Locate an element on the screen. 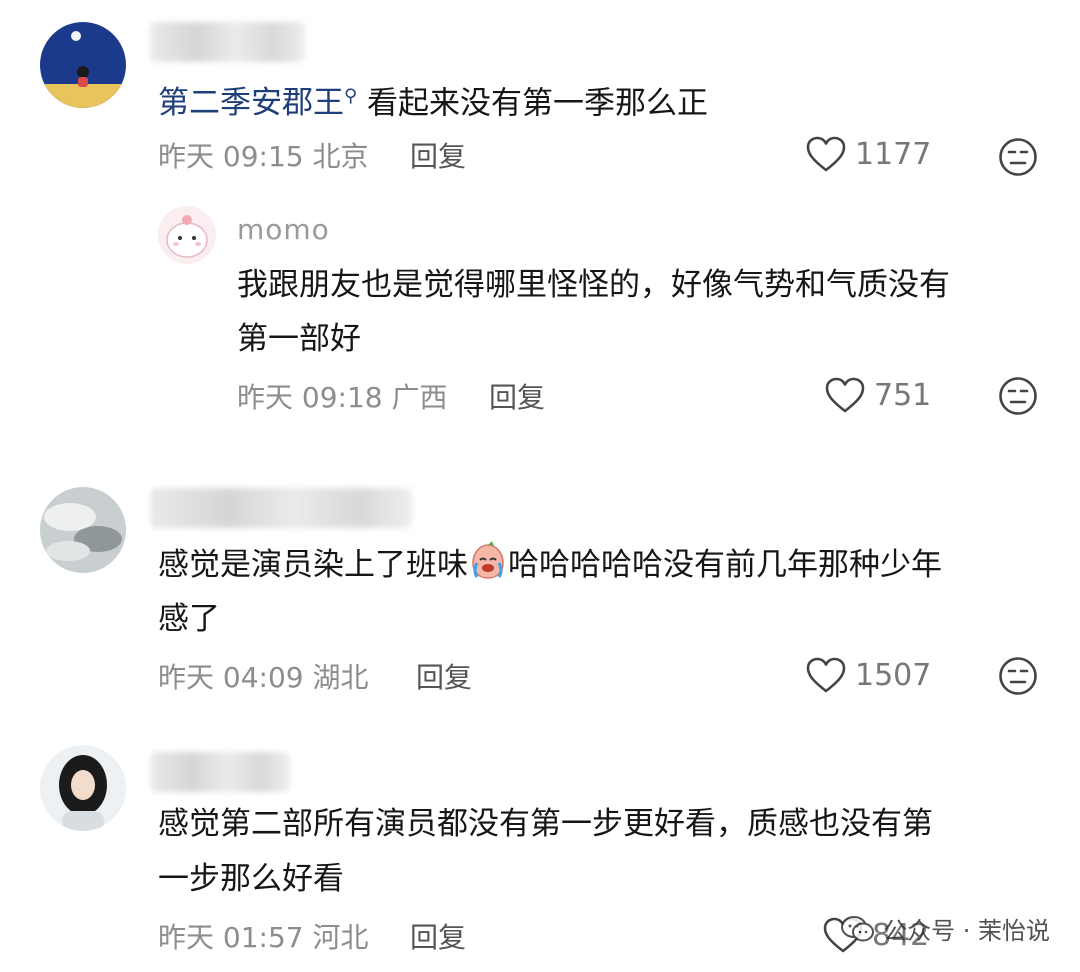 The height and width of the screenshot is (972, 1080). like-button: 1507 is located at coordinates (868, 675).